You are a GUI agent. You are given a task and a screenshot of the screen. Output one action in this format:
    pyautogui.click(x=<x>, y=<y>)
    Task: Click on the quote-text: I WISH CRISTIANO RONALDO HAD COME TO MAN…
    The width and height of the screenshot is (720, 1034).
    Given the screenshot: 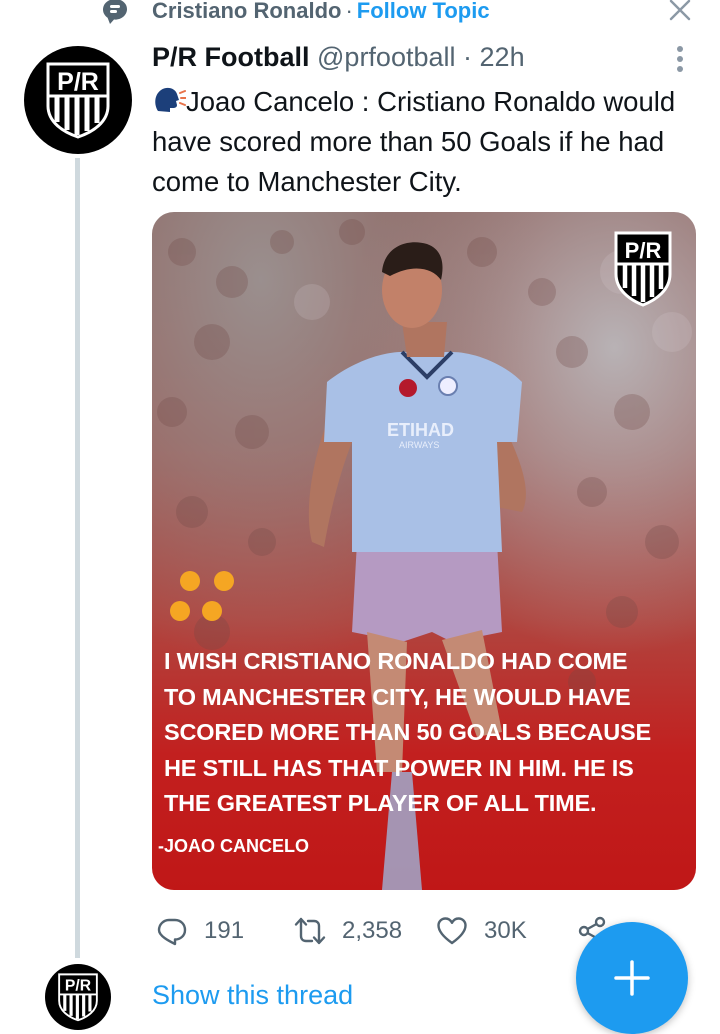 What is the action you would take?
    pyautogui.click(x=424, y=733)
    